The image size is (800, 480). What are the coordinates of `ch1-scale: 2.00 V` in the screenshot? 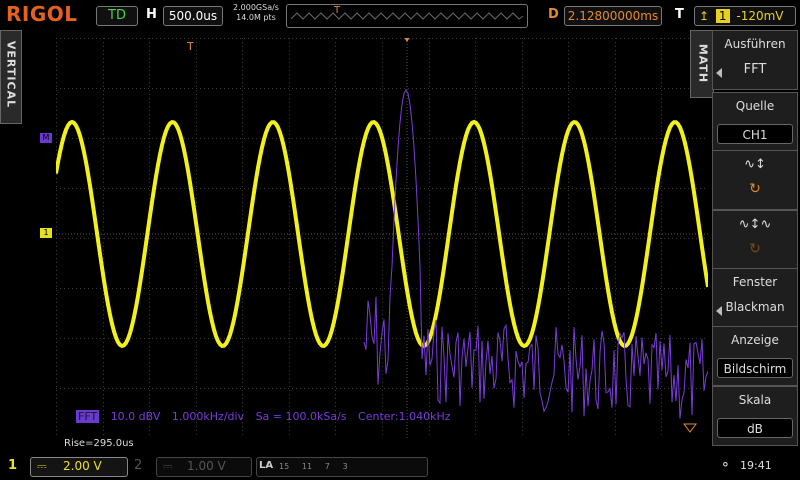 It's located at (82, 466).